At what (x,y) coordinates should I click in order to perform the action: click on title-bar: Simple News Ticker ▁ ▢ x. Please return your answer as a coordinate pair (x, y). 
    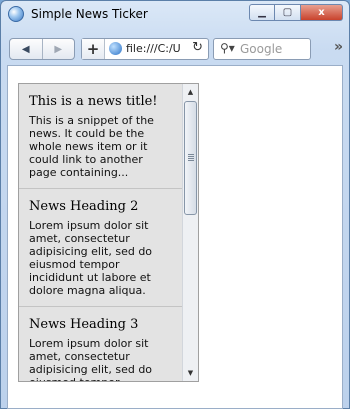
    Looking at the image, I should click on (175, 15).